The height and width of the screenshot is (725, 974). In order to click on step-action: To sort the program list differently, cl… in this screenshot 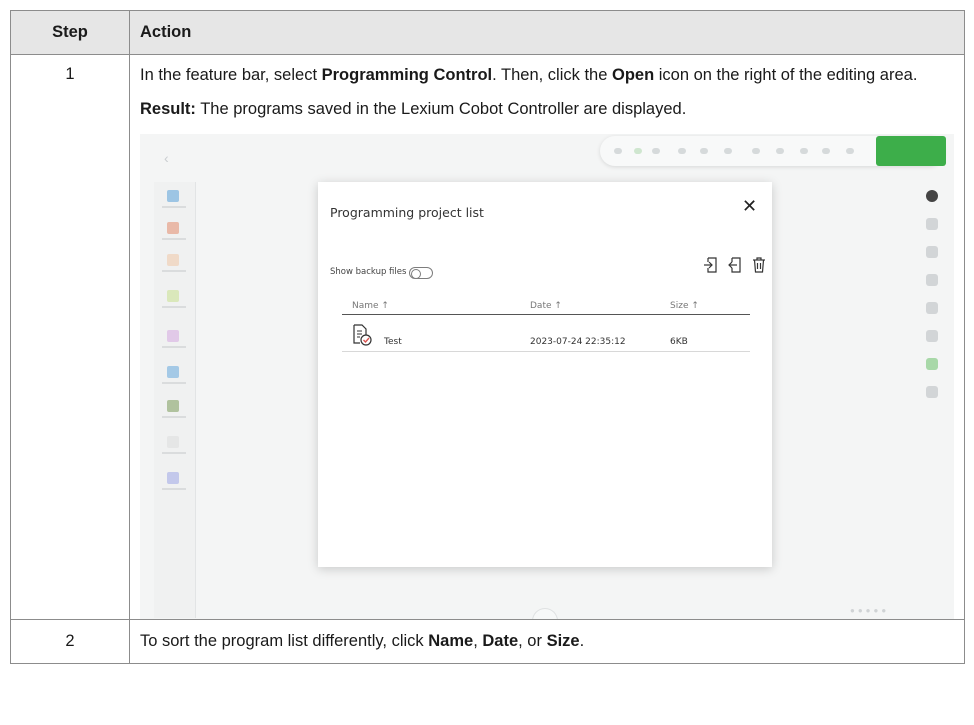, I will do `click(547, 641)`.